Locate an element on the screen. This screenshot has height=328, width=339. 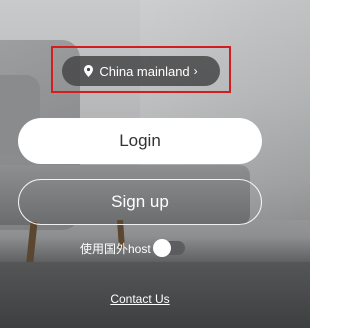
toggle-knob is located at coordinates (161, 248).